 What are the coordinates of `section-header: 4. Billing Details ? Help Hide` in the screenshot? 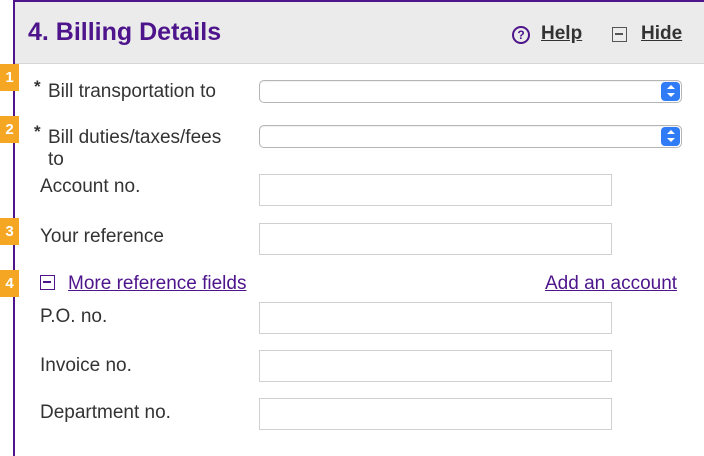 It's located at (359, 33).